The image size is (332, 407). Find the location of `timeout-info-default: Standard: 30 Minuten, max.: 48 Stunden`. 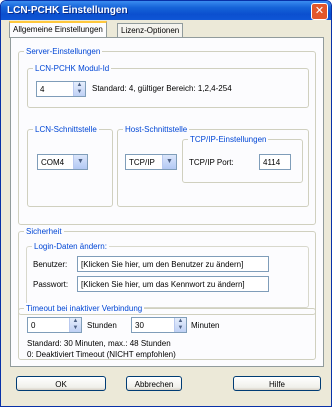

timeout-info-default: Standard: 30 Minuten, max.: 48 Stunden is located at coordinates (99, 343).